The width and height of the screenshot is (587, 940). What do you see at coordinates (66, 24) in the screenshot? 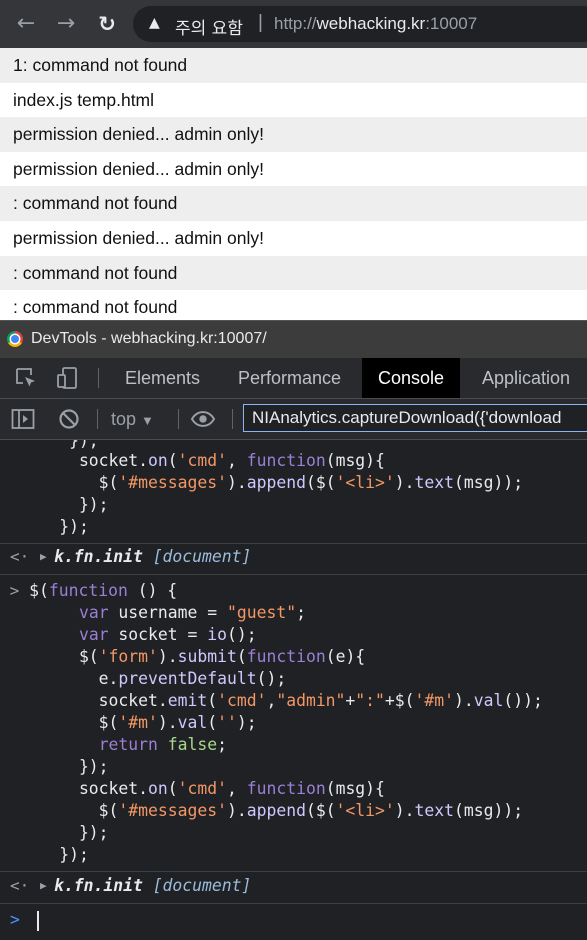
I see `forward-arrow-icon: →` at bounding box center [66, 24].